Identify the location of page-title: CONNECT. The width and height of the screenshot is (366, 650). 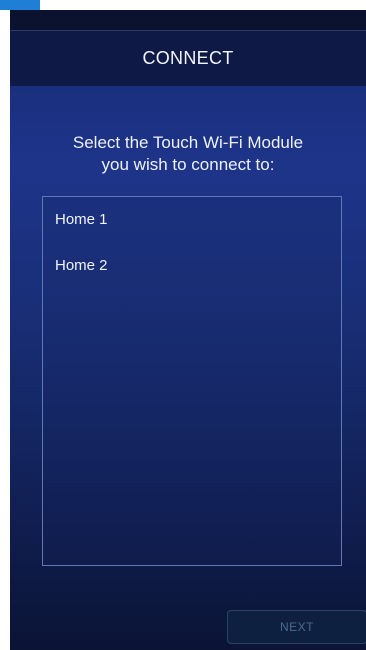
(188, 58).